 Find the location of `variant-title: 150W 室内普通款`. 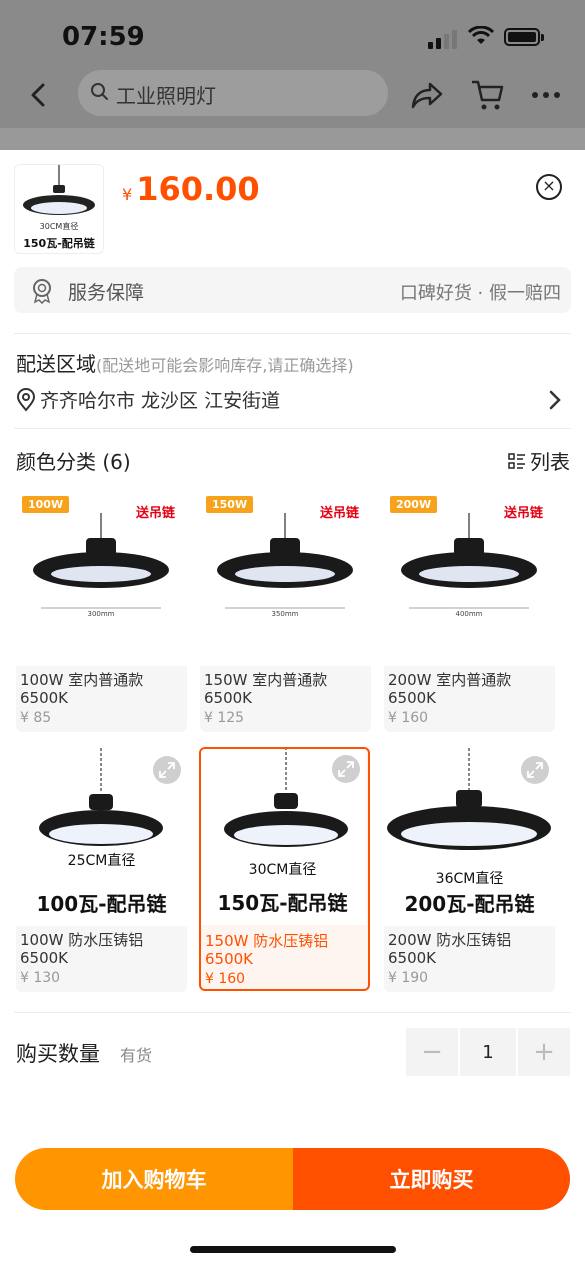

variant-title: 150W 室内普通款 is located at coordinates (266, 680).